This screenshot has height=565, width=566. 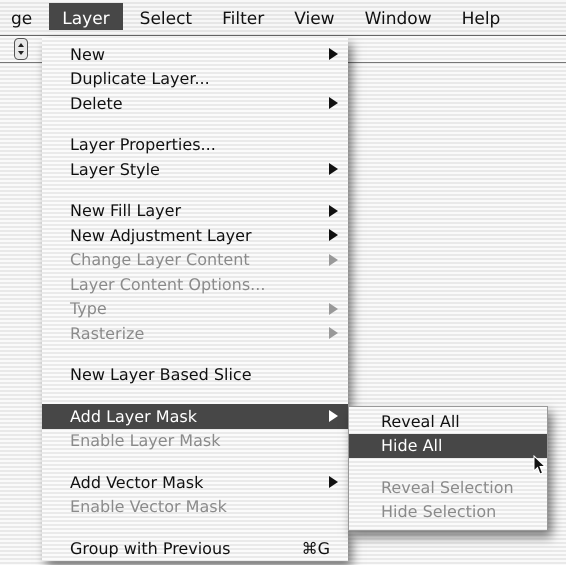 What do you see at coordinates (133, 416) in the screenshot?
I see `menu-item-label: Add Layer Mask` at bounding box center [133, 416].